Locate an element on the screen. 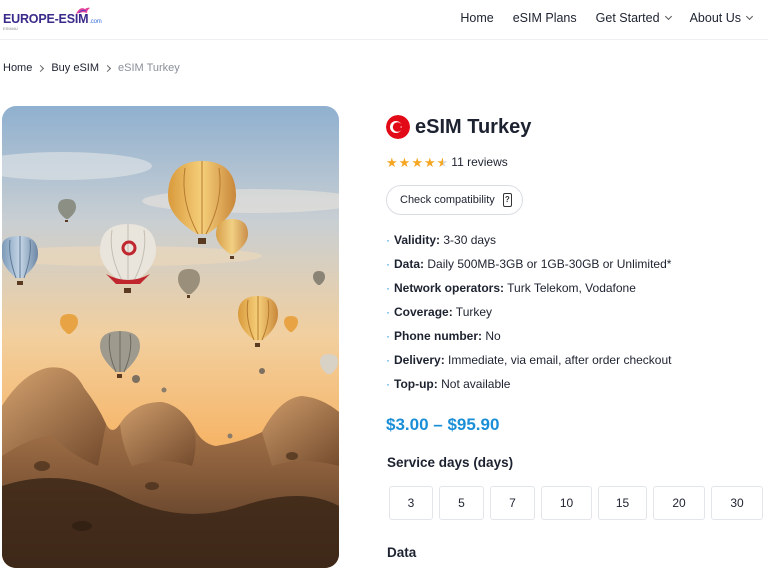  service-days-label: Service days (days) is located at coordinates (450, 462).